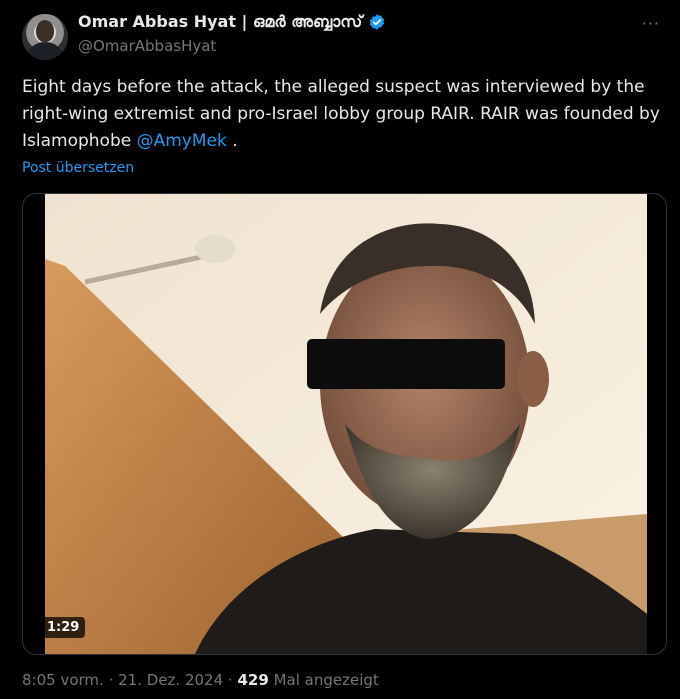 The width and height of the screenshot is (680, 699). Describe the element at coordinates (45, 51) in the screenshot. I see `avatar-body` at that location.